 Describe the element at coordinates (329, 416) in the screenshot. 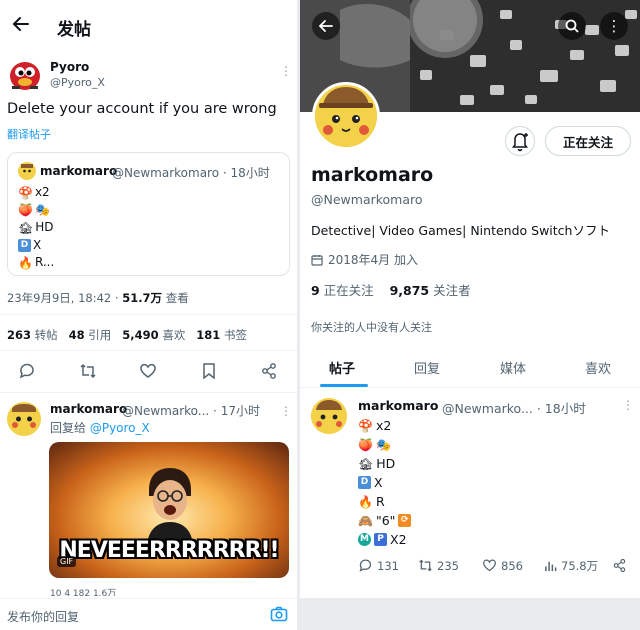

I see `post-avatar` at that location.